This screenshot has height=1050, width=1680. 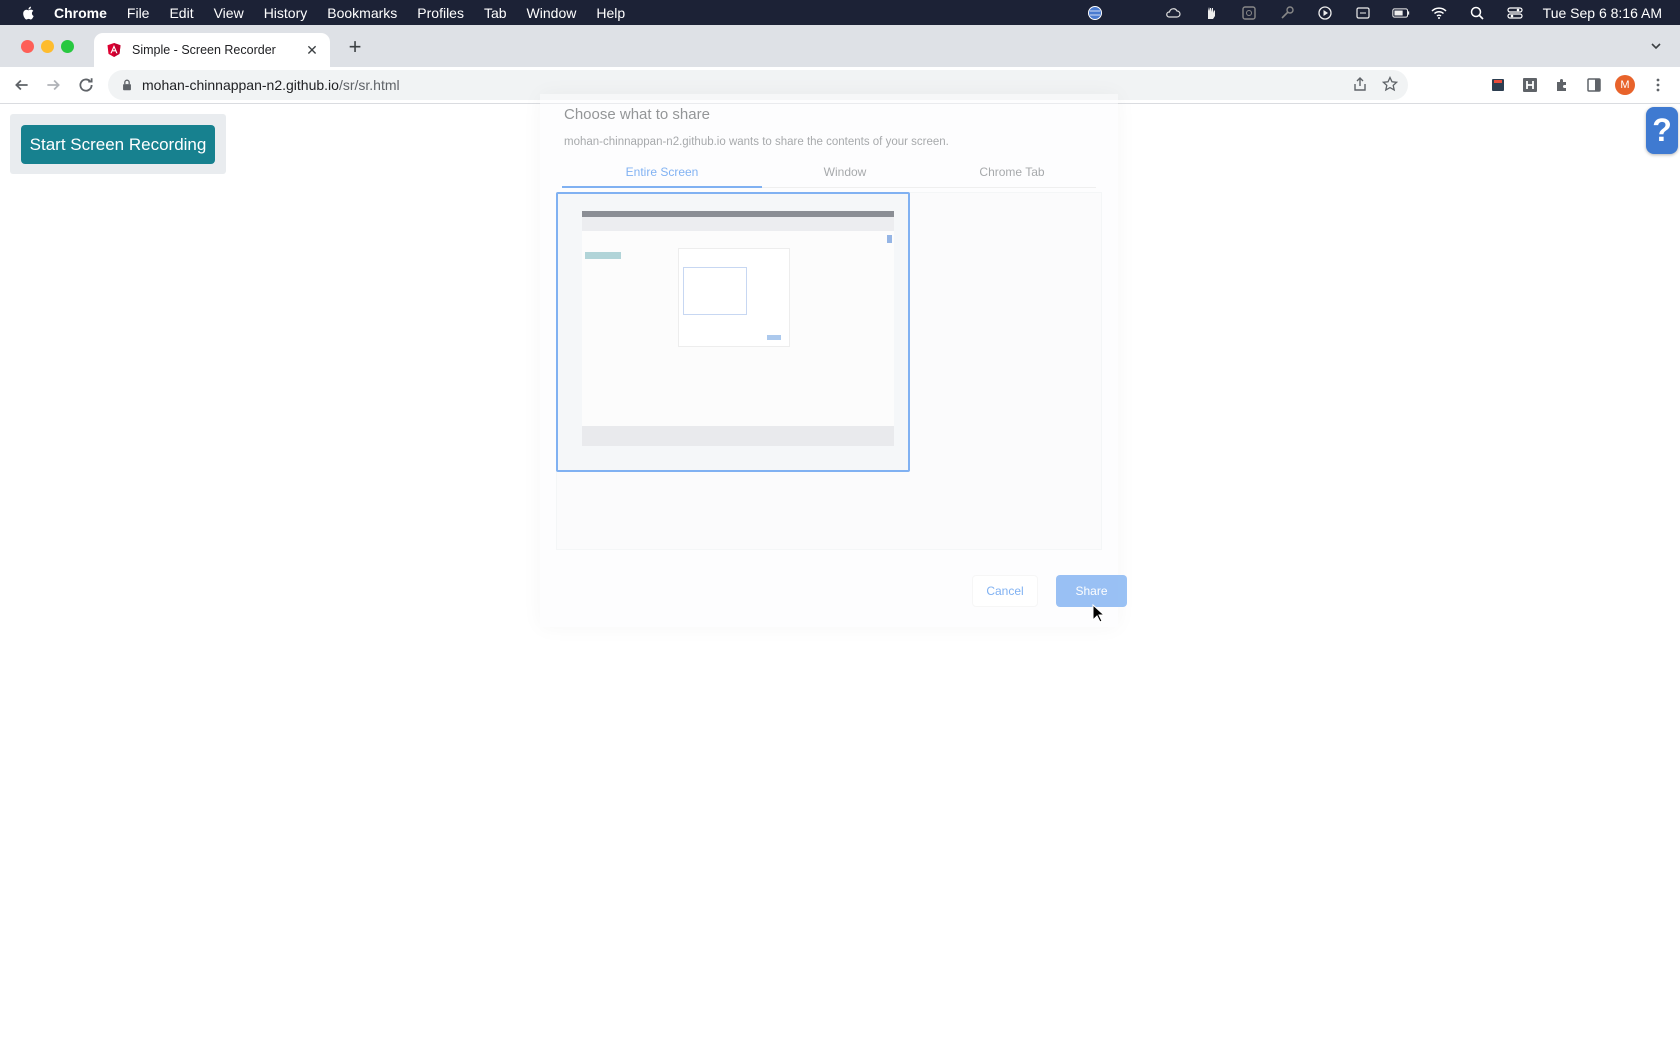 I want to click on record-button-container: Start Screen Recording, so click(x=118, y=144).